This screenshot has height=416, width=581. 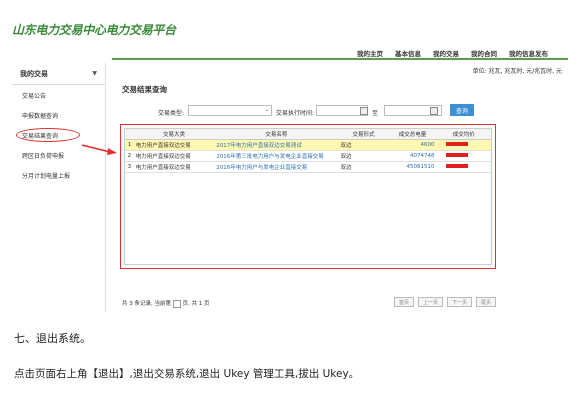 What do you see at coordinates (446, 53) in the screenshot?
I see `nav-my-trades: 我的交易` at bounding box center [446, 53].